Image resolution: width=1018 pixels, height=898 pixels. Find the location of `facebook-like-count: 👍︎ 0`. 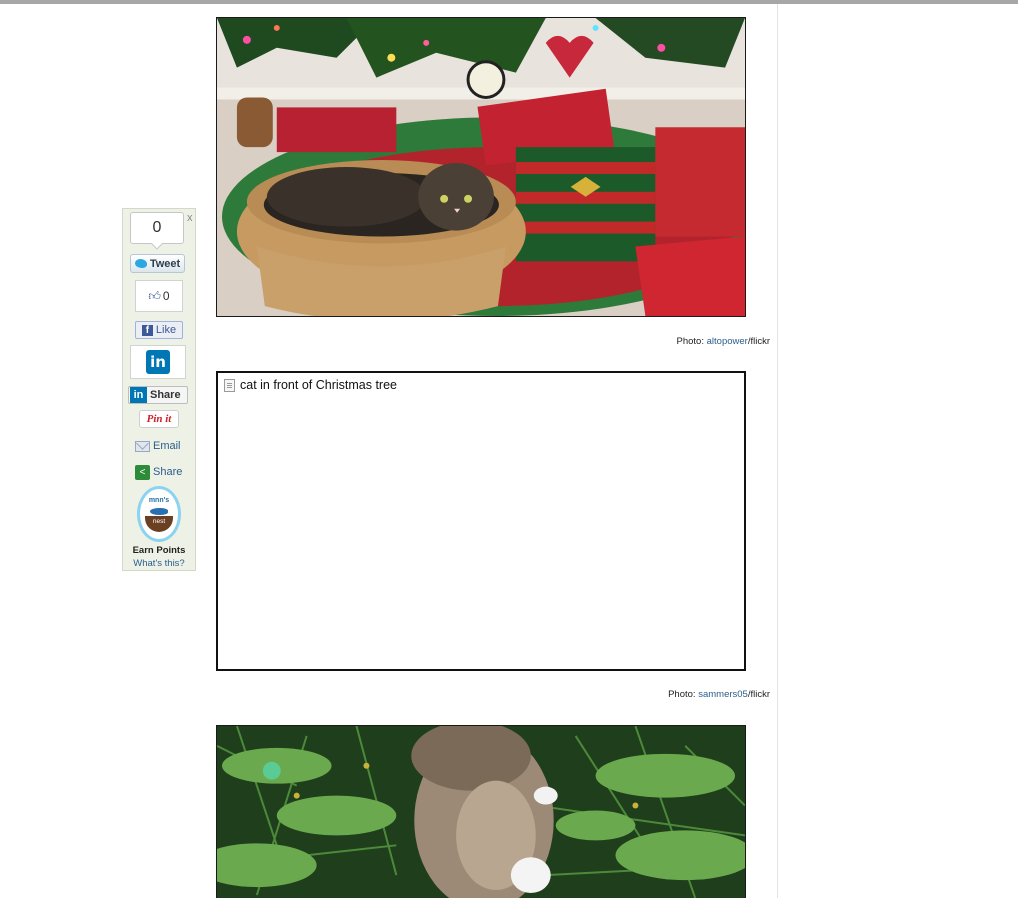

facebook-like-count: 👍︎ 0 is located at coordinates (159, 296).